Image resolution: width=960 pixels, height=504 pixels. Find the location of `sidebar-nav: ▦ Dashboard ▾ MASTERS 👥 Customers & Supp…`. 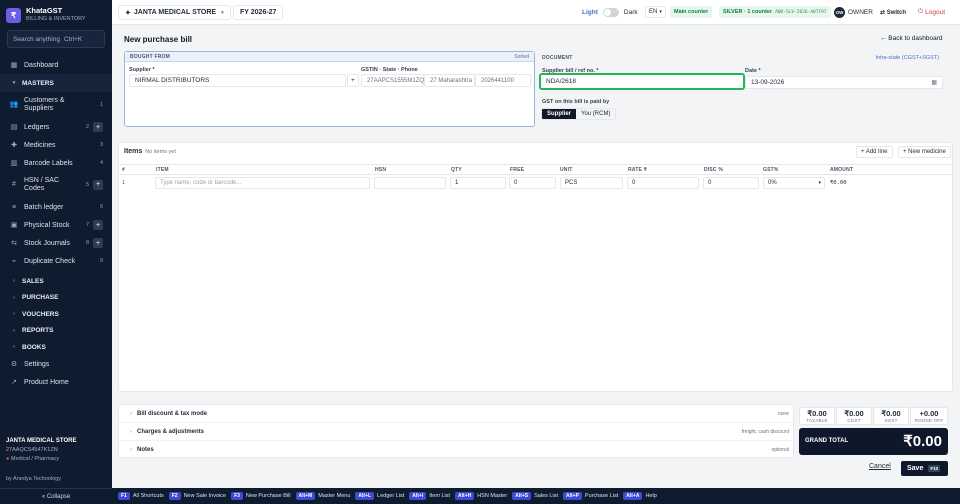

sidebar-nav: ▦ Dashboard ▾ MASTERS 👥 Customers & Supp… is located at coordinates (56, 223).